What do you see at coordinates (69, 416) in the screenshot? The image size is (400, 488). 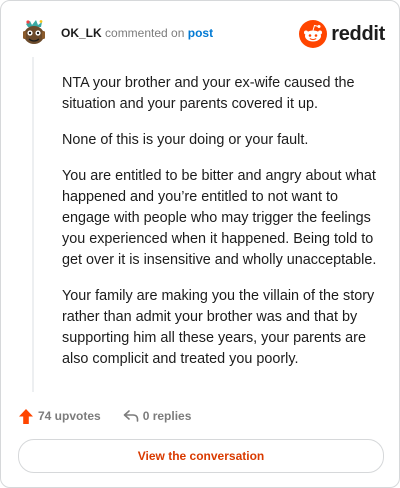 I see `upvote-count: 74 upvotes` at bounding box center [69, 416].